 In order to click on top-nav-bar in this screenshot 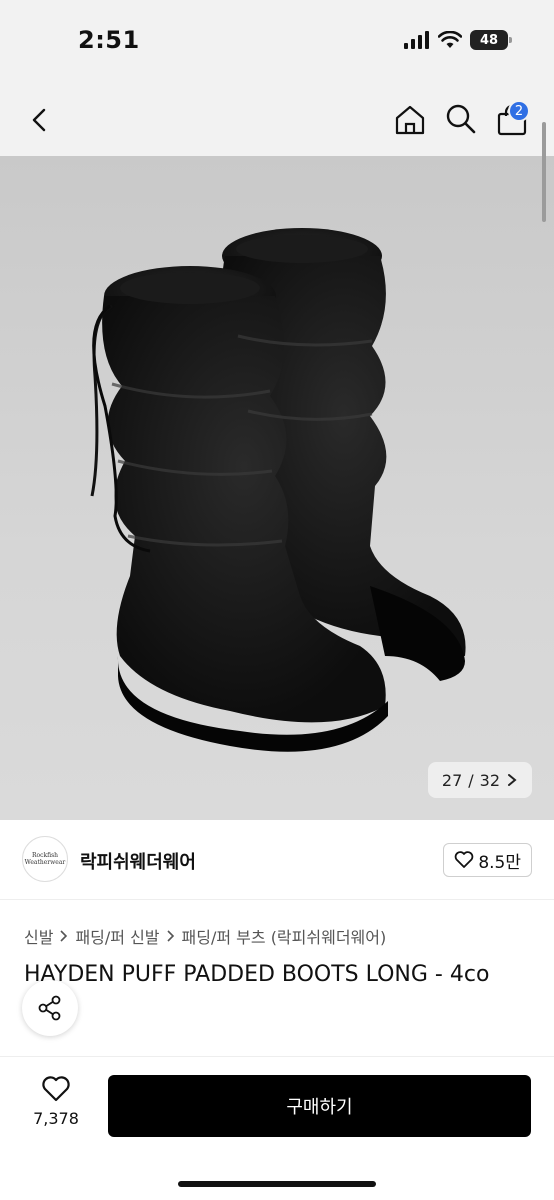, I will do `click(277, 120)`.